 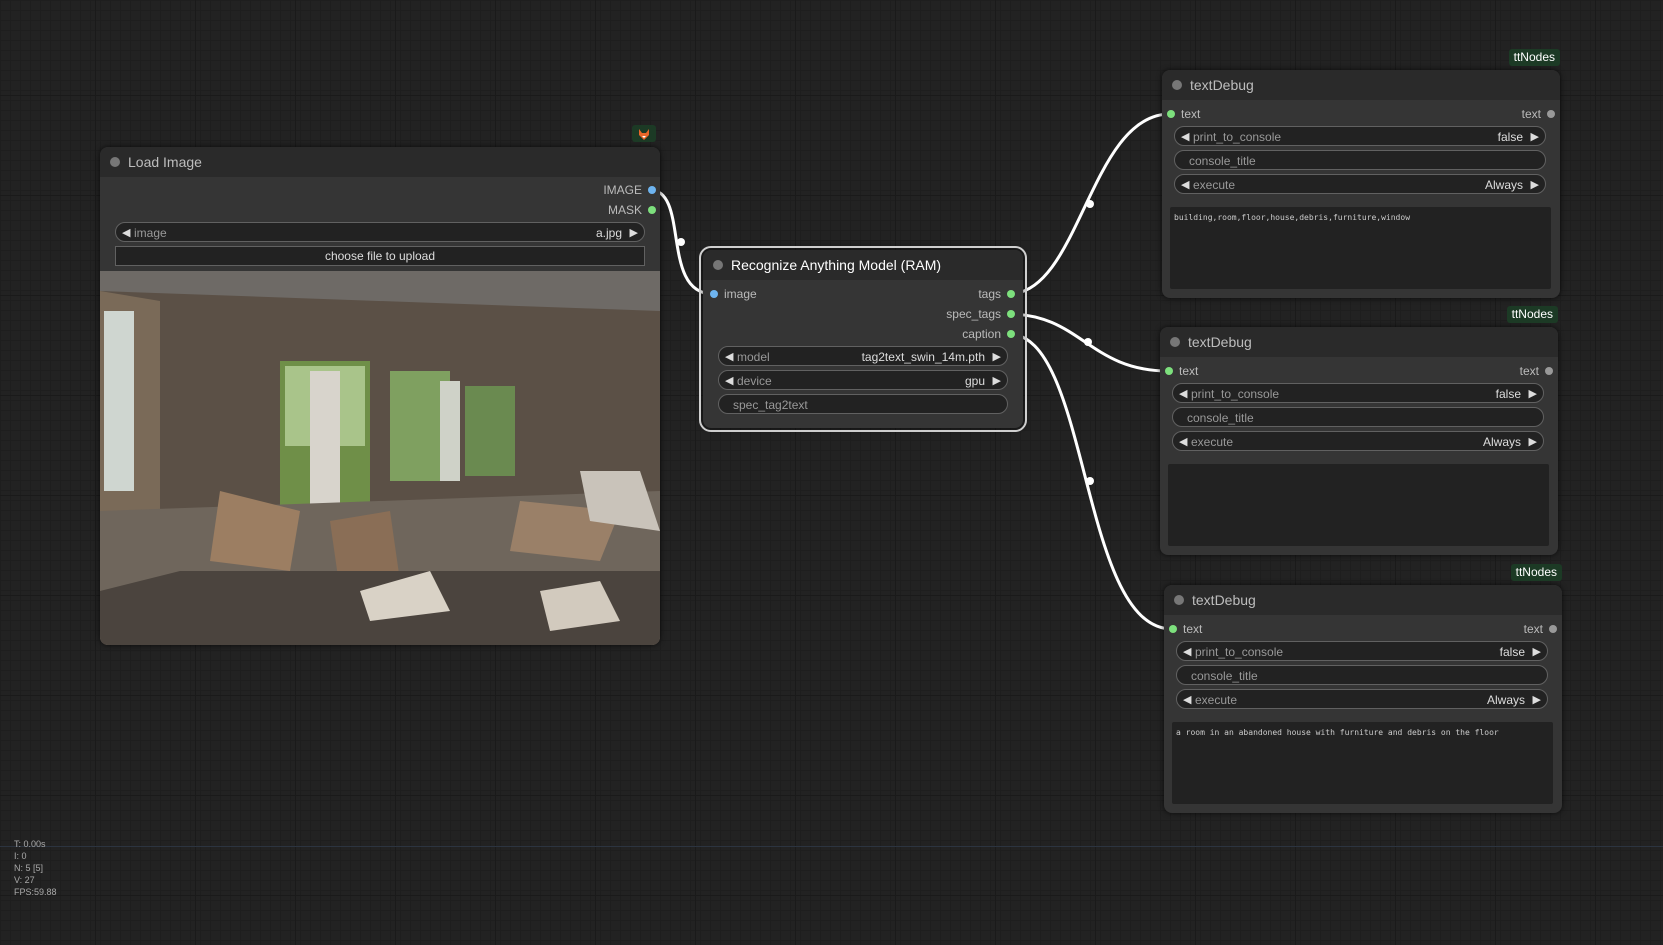 What do you see at coordinates (150, 233) in the screenshot?
I see `widget-name: image` at bounding box center [150, 233].